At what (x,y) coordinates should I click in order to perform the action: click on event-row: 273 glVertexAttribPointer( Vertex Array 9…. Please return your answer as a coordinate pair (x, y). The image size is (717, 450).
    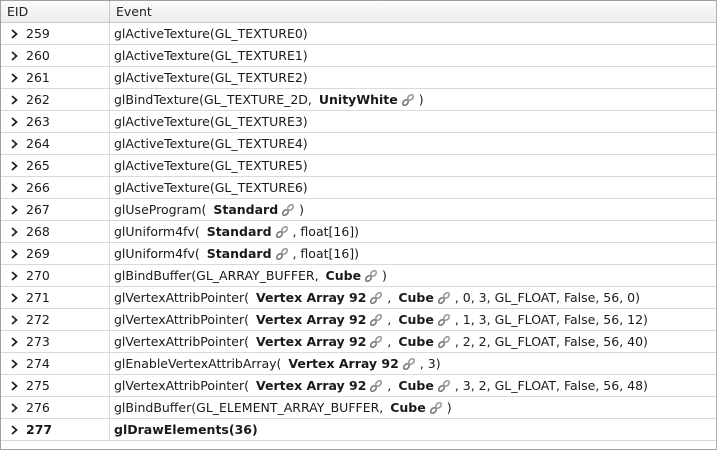
    Looking at the image, I should click on (358, 342).